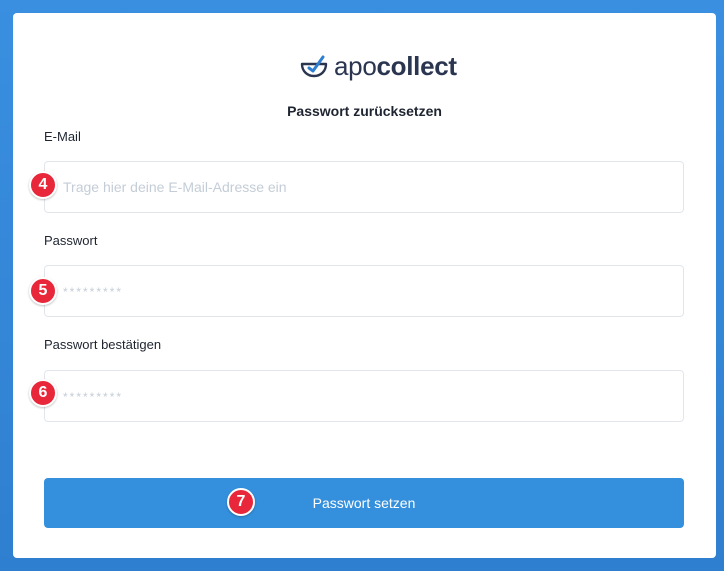 This screenshot has width=724, height=571. I want to click on brand-name: apocollect, so click(395, 66).